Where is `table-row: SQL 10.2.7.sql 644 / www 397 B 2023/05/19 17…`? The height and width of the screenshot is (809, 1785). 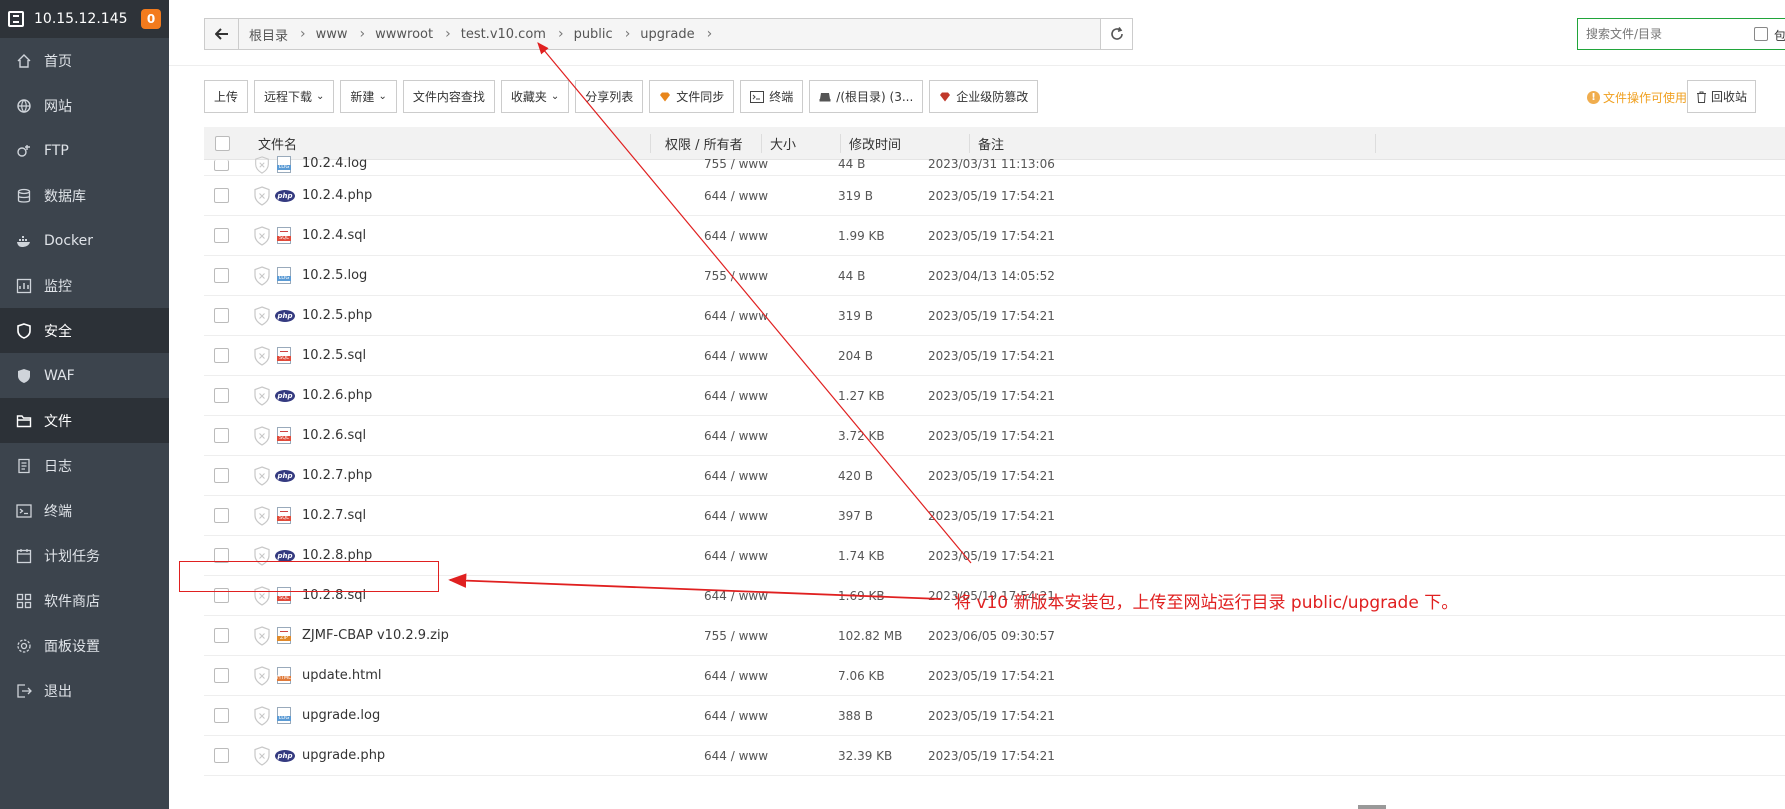 table-row: SQL 10.2.7.sql 644 / www 397 B 2023/05/19 17… is located at coordinates (994, 516).